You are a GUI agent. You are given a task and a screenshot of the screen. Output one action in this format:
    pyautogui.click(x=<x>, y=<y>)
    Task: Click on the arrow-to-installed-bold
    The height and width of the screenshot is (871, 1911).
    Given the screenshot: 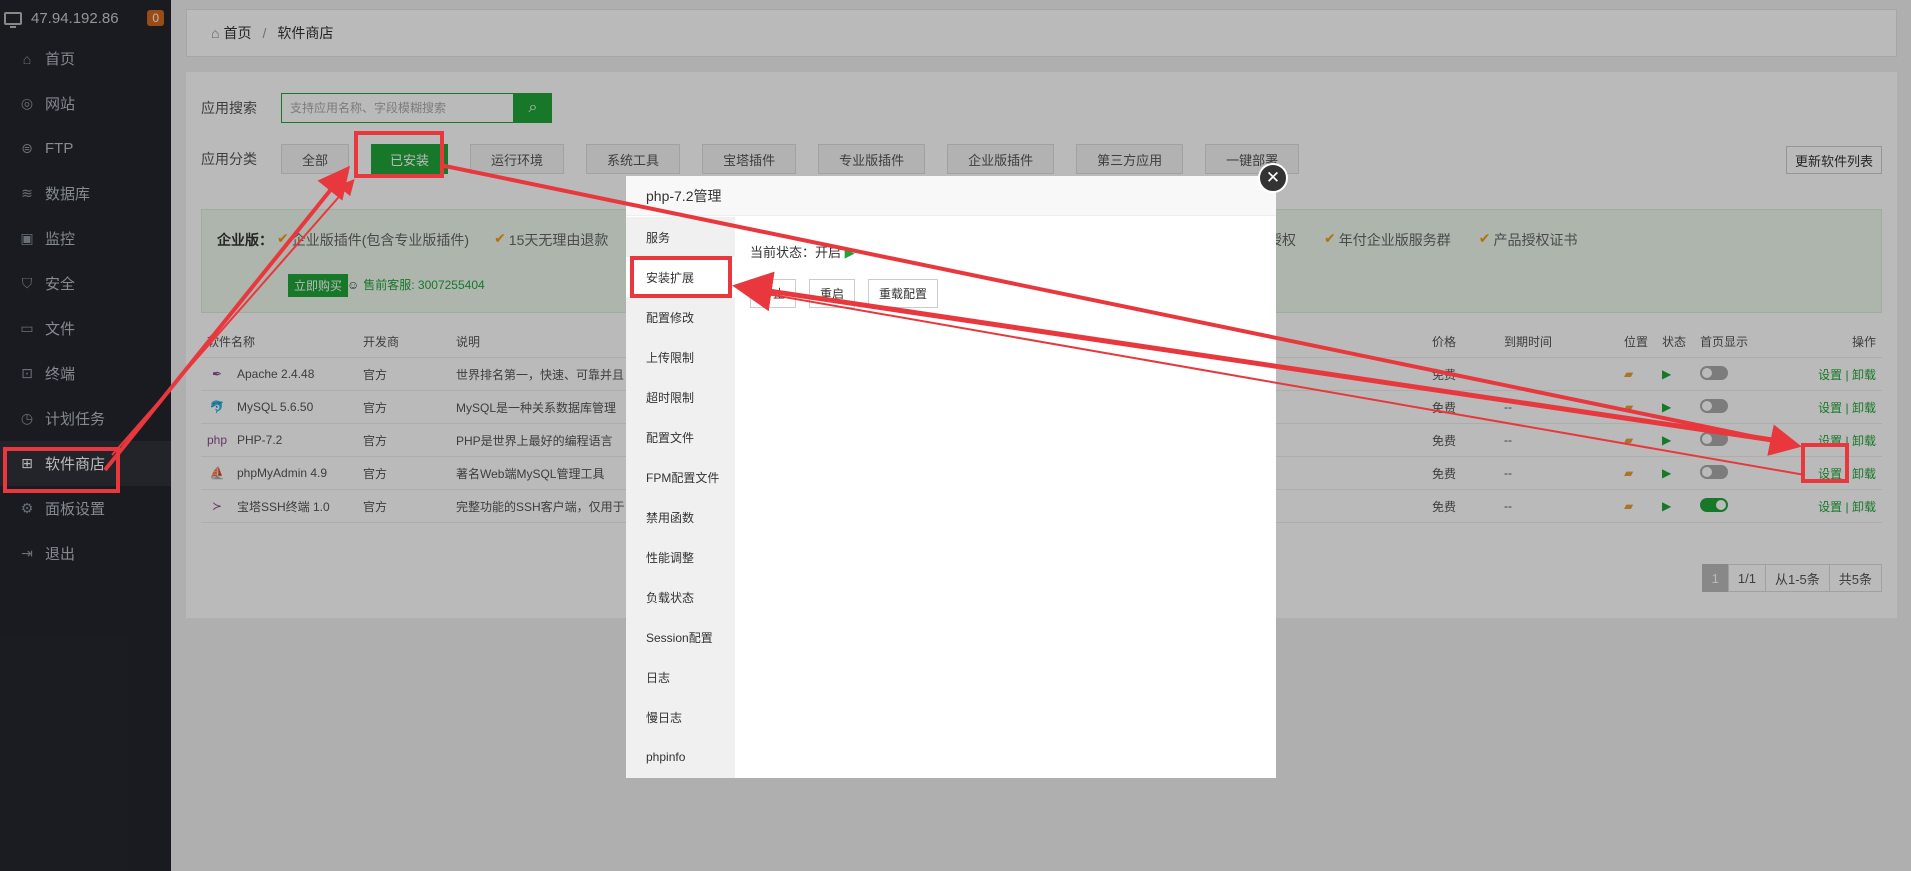 What is the action you would take?
    pyautogui.click(x=227, y=318)
    